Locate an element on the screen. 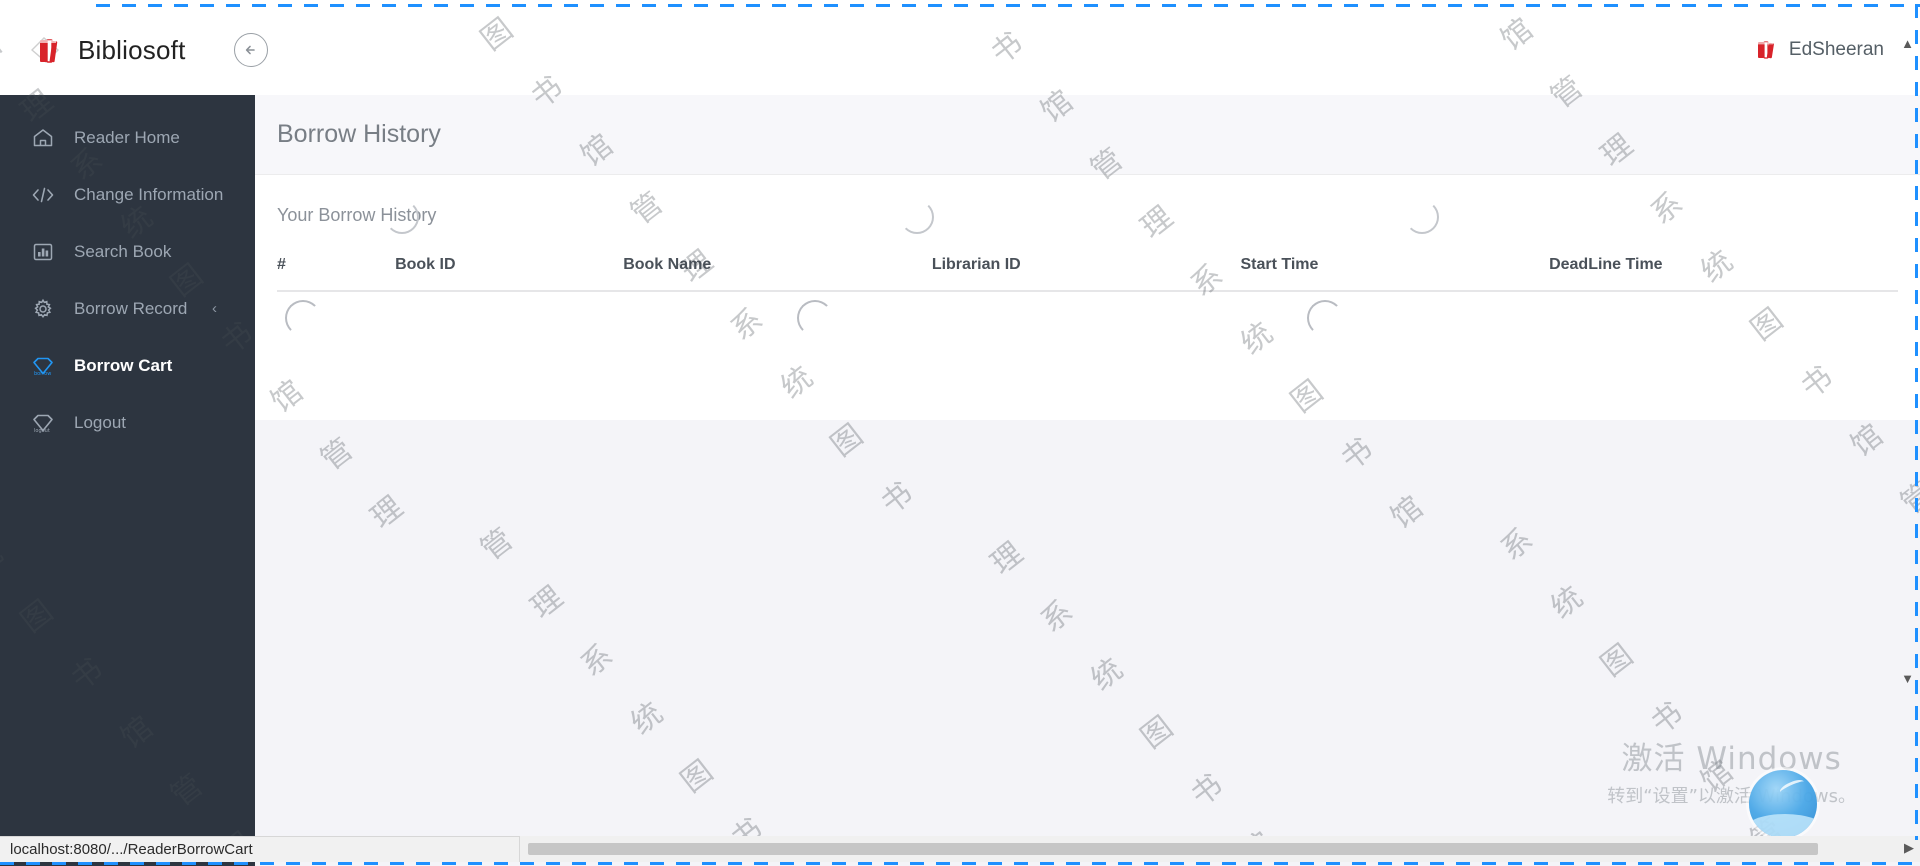  column-header-start-time: Start Time is located at coordinates (1395, 274).